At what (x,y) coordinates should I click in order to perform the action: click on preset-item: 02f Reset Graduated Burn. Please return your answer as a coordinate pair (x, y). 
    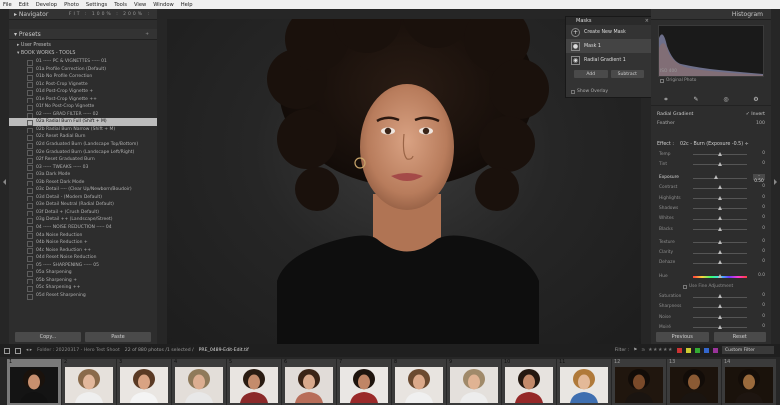
    Looking at the image, I should click on (83, 160).